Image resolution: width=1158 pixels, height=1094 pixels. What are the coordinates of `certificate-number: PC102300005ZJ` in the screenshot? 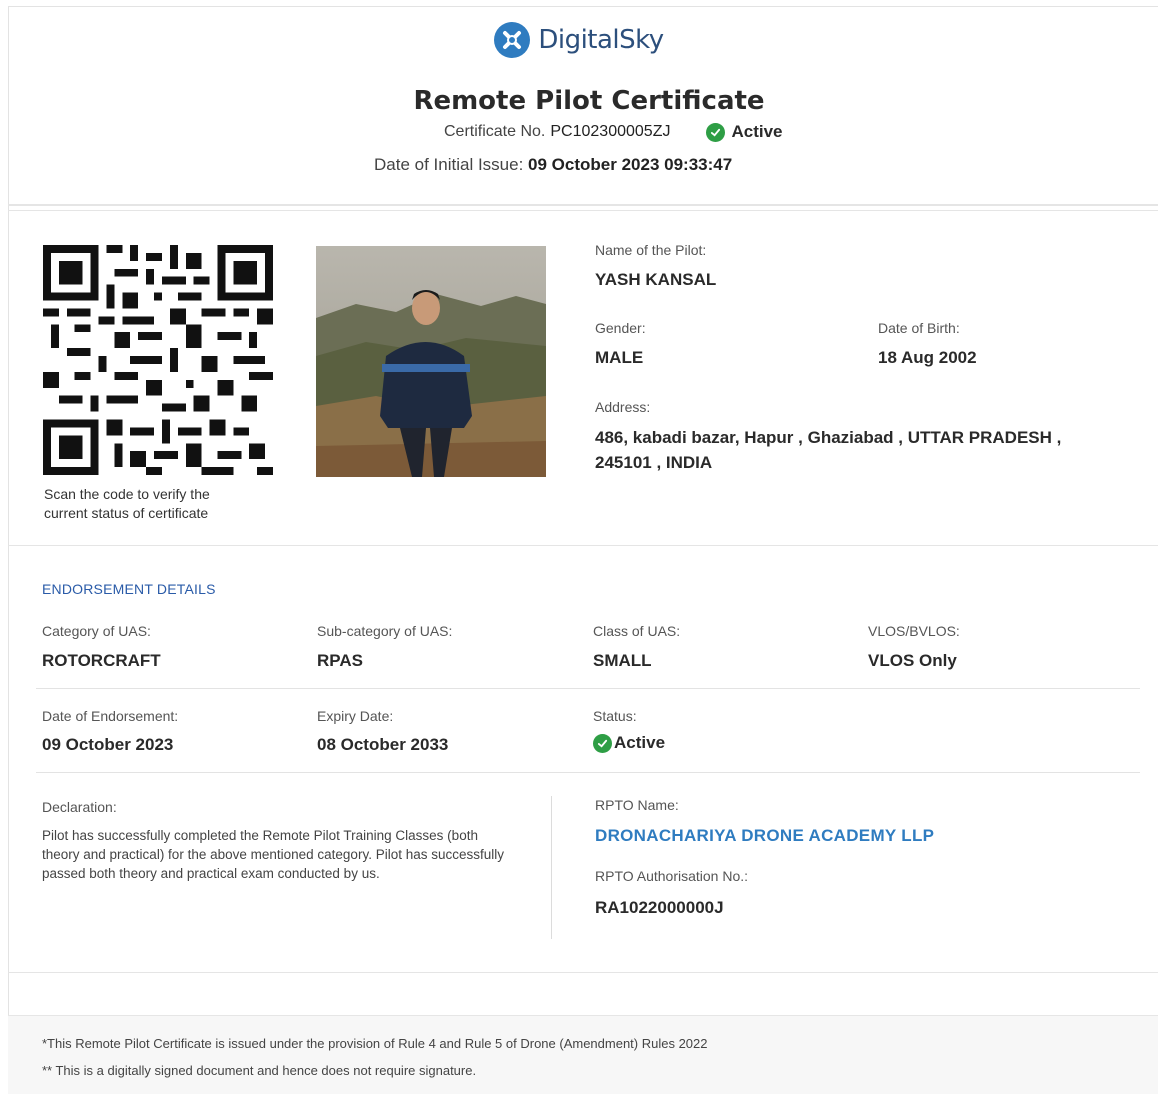 It's located at (610, 131).